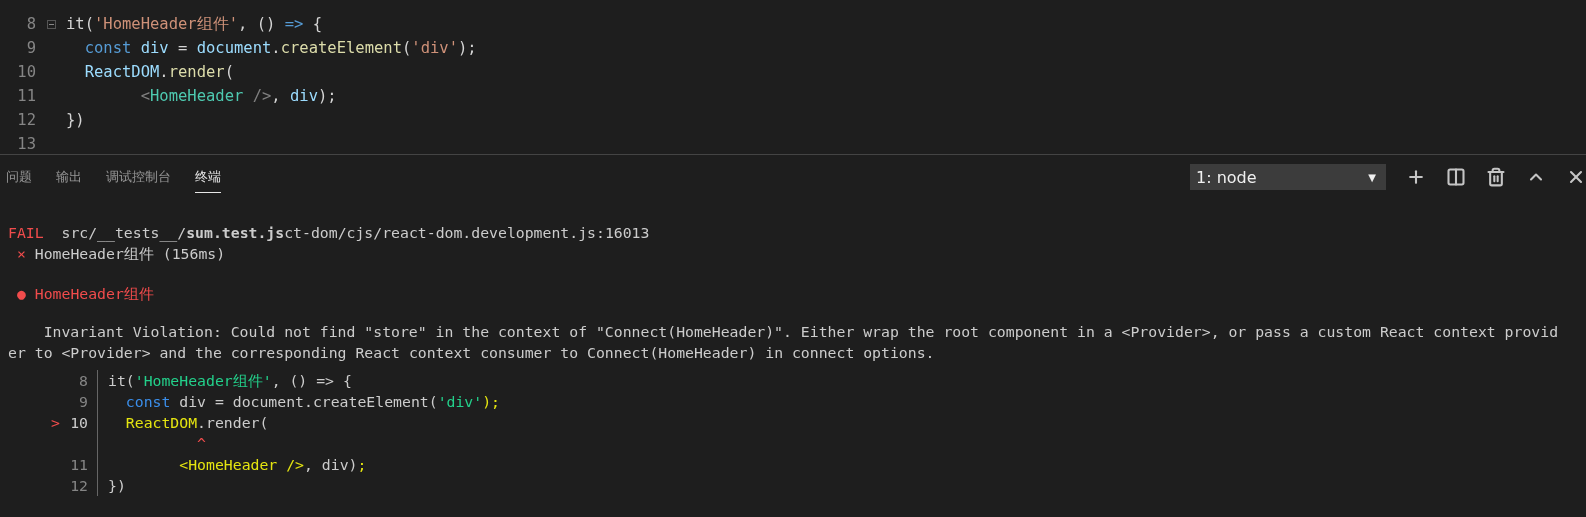 The image size is (1586, 517). I want to click on error-title: HomeHeader组件, so click(94, 293).